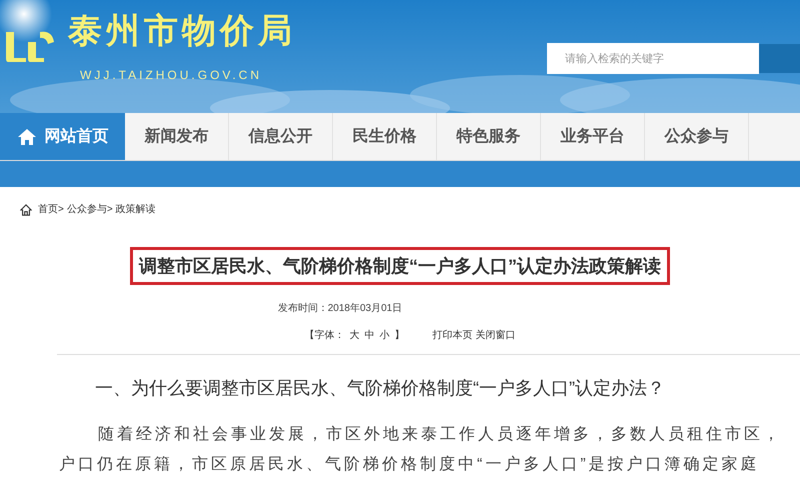 This screenshot has height=487, width=800. I want to click on breadcrumb-link: 公众参与>, so click(89, 209).